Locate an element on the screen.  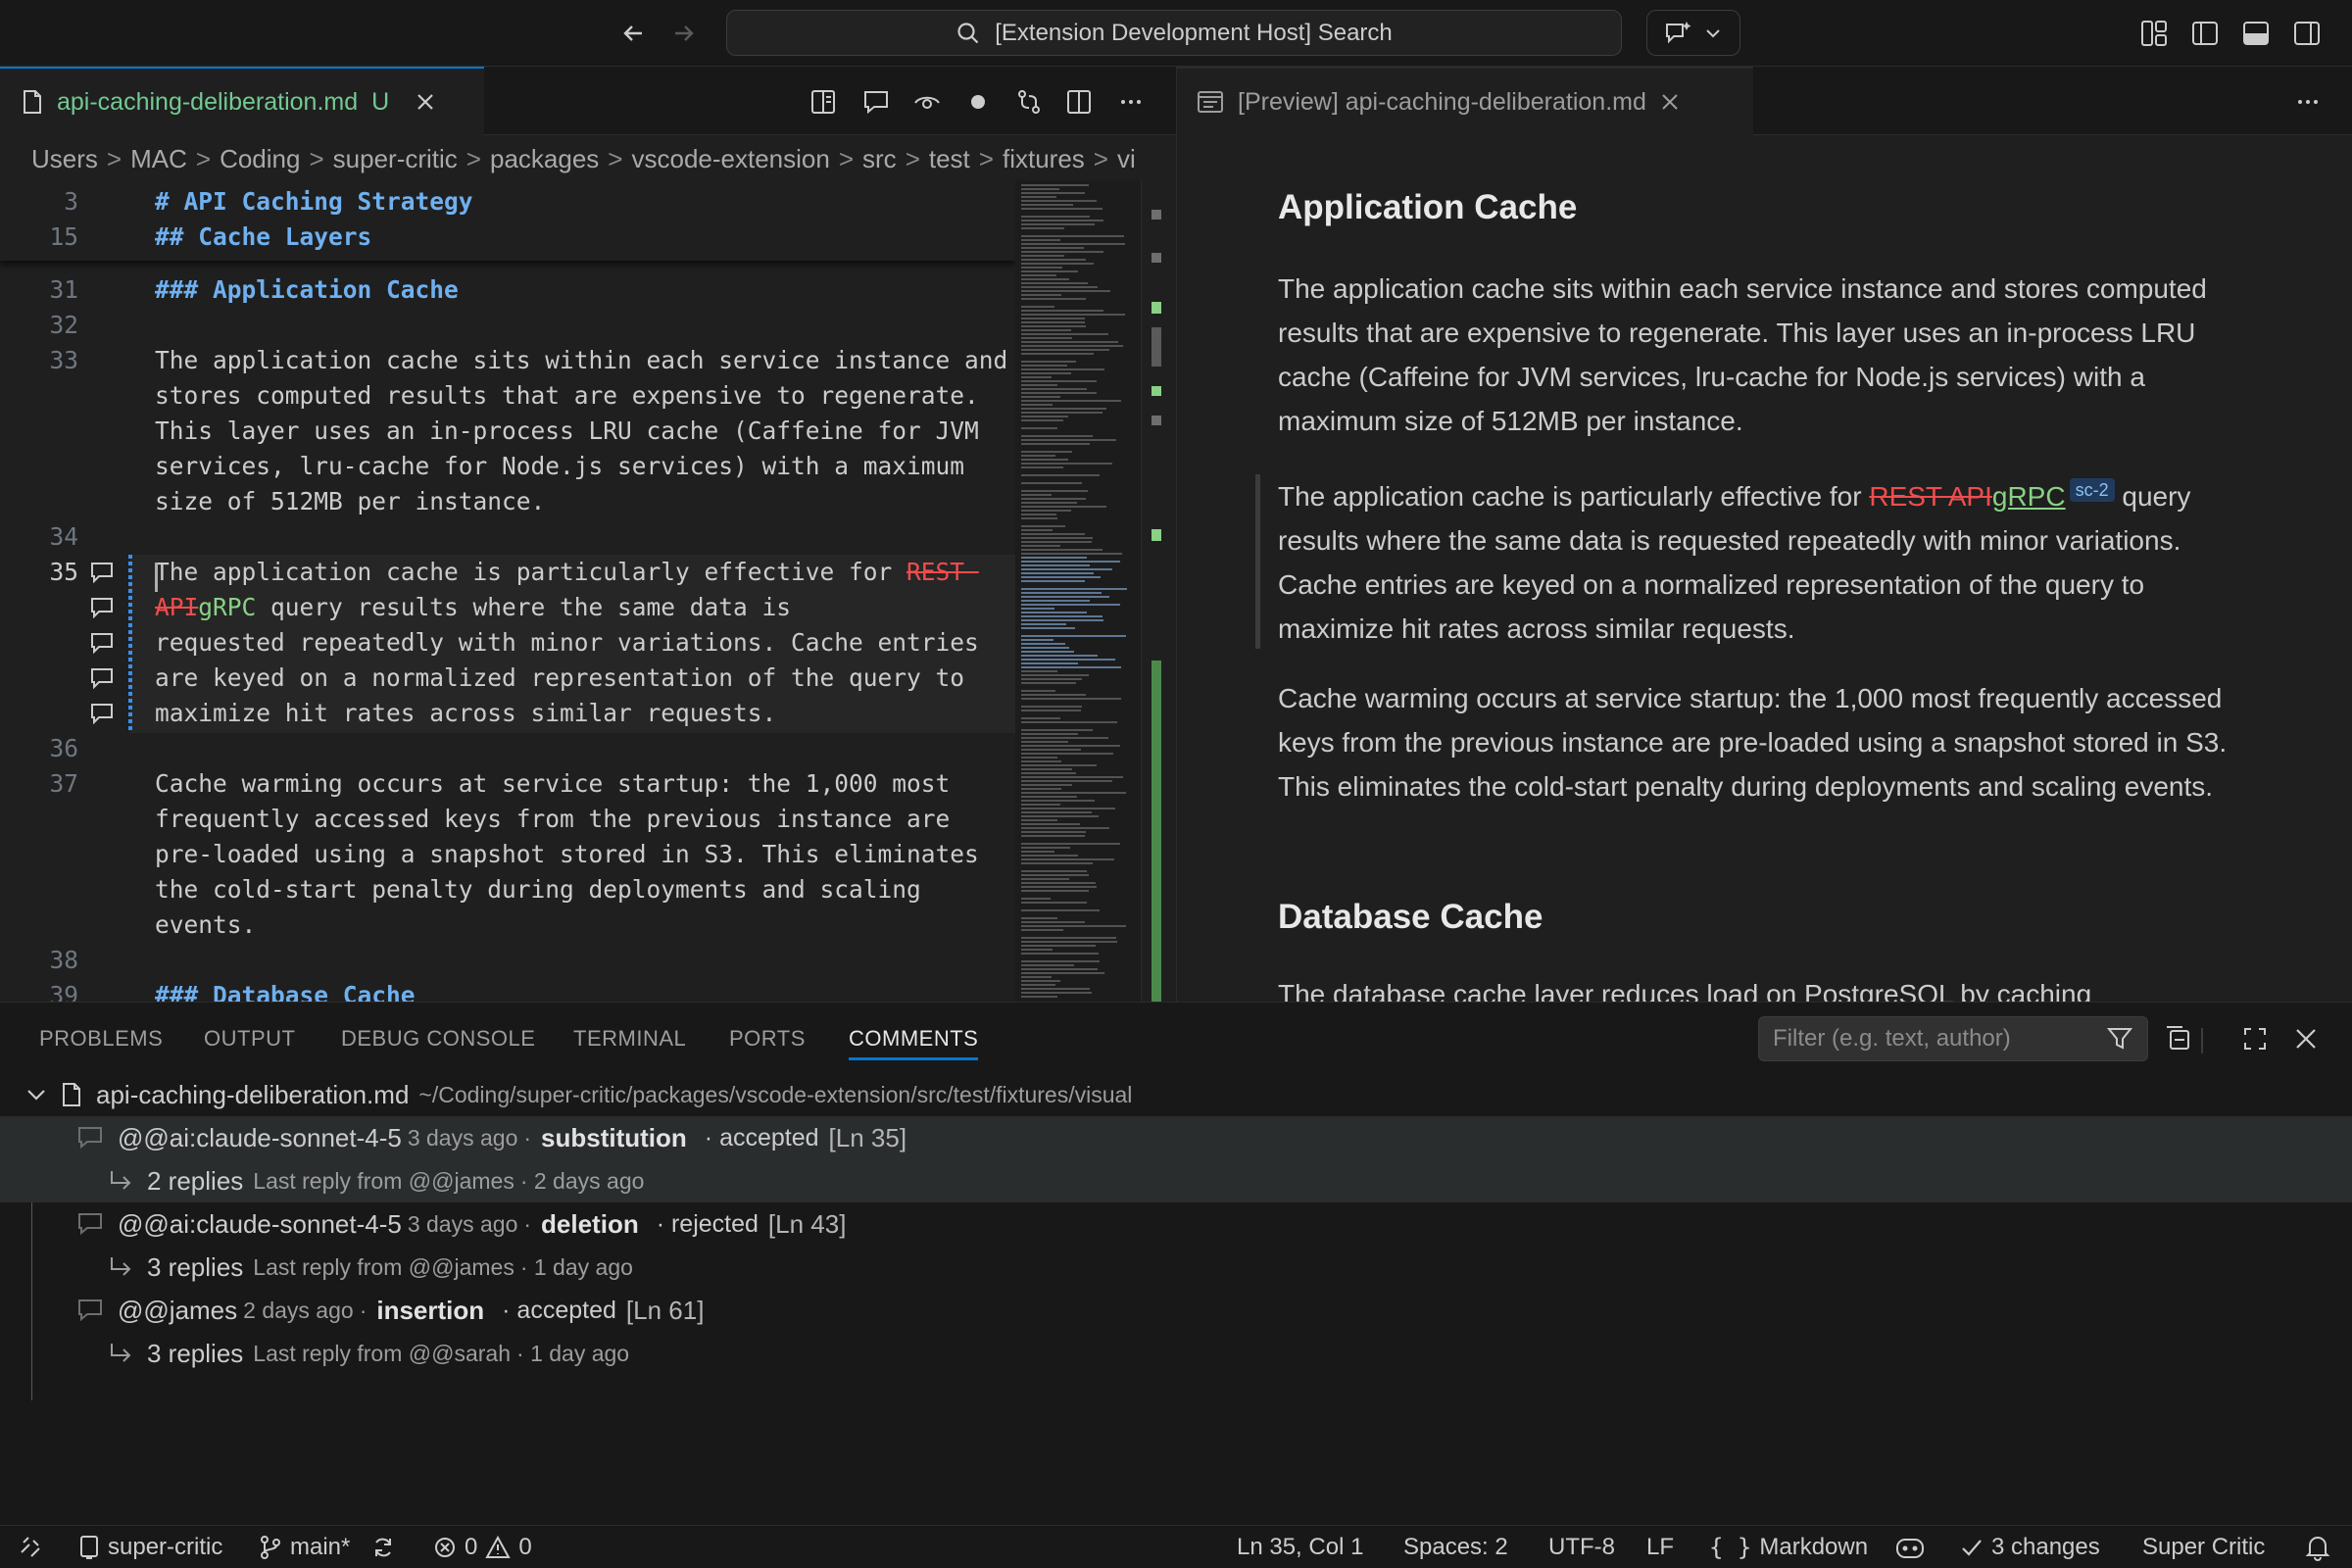
preview-more-actions-button is located at coordinates (2308, 102).